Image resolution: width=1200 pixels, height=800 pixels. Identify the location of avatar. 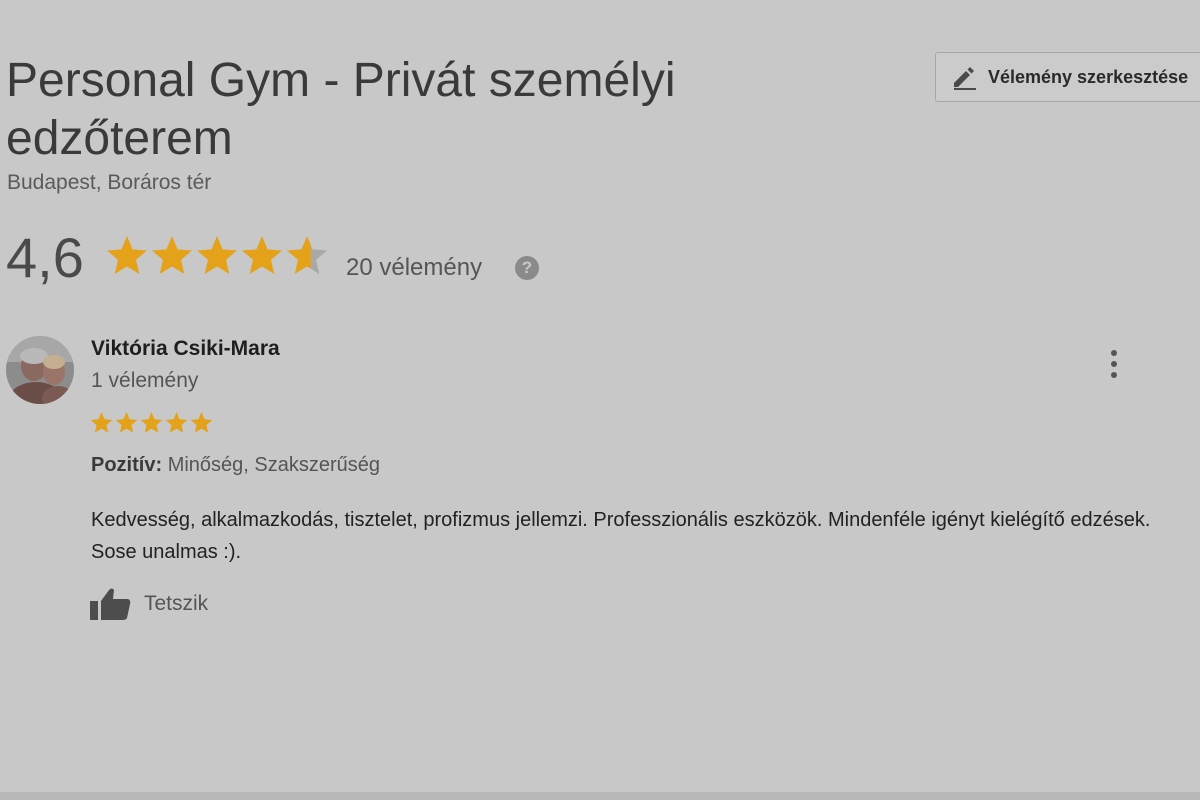
(40, 370).